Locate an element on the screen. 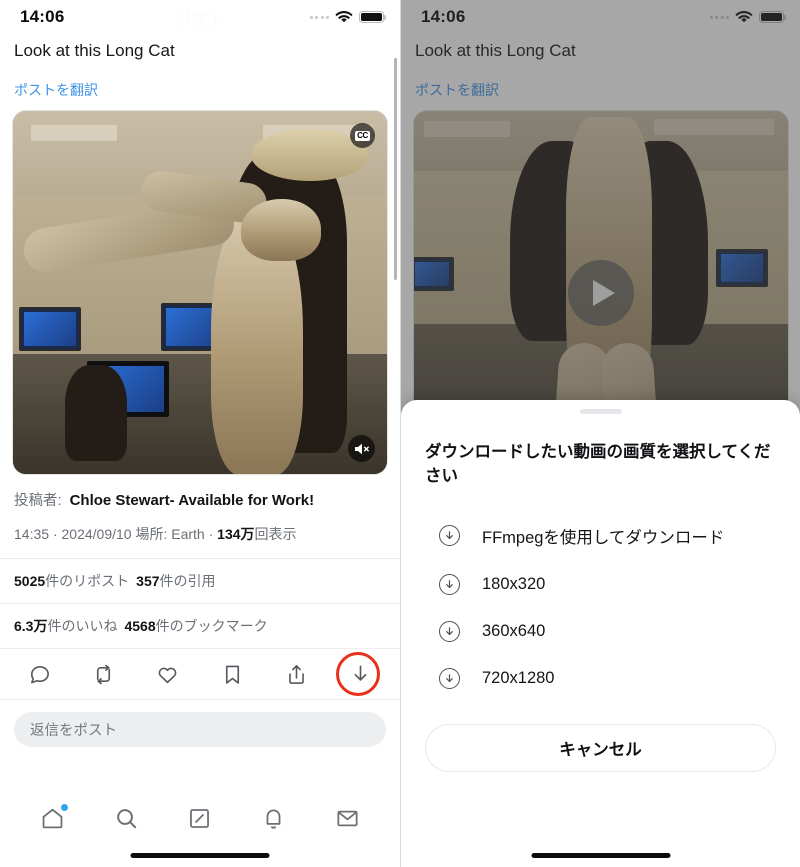 Image resolution: width=800 pixels, height=867 pixels. status-bar: 14:06 ポスト is located at coordinates (200, 17).